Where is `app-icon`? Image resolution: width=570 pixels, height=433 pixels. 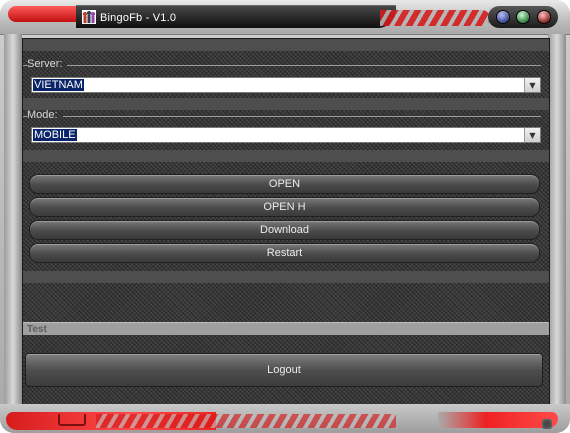 app-icon is located at coordinates (89, 17).